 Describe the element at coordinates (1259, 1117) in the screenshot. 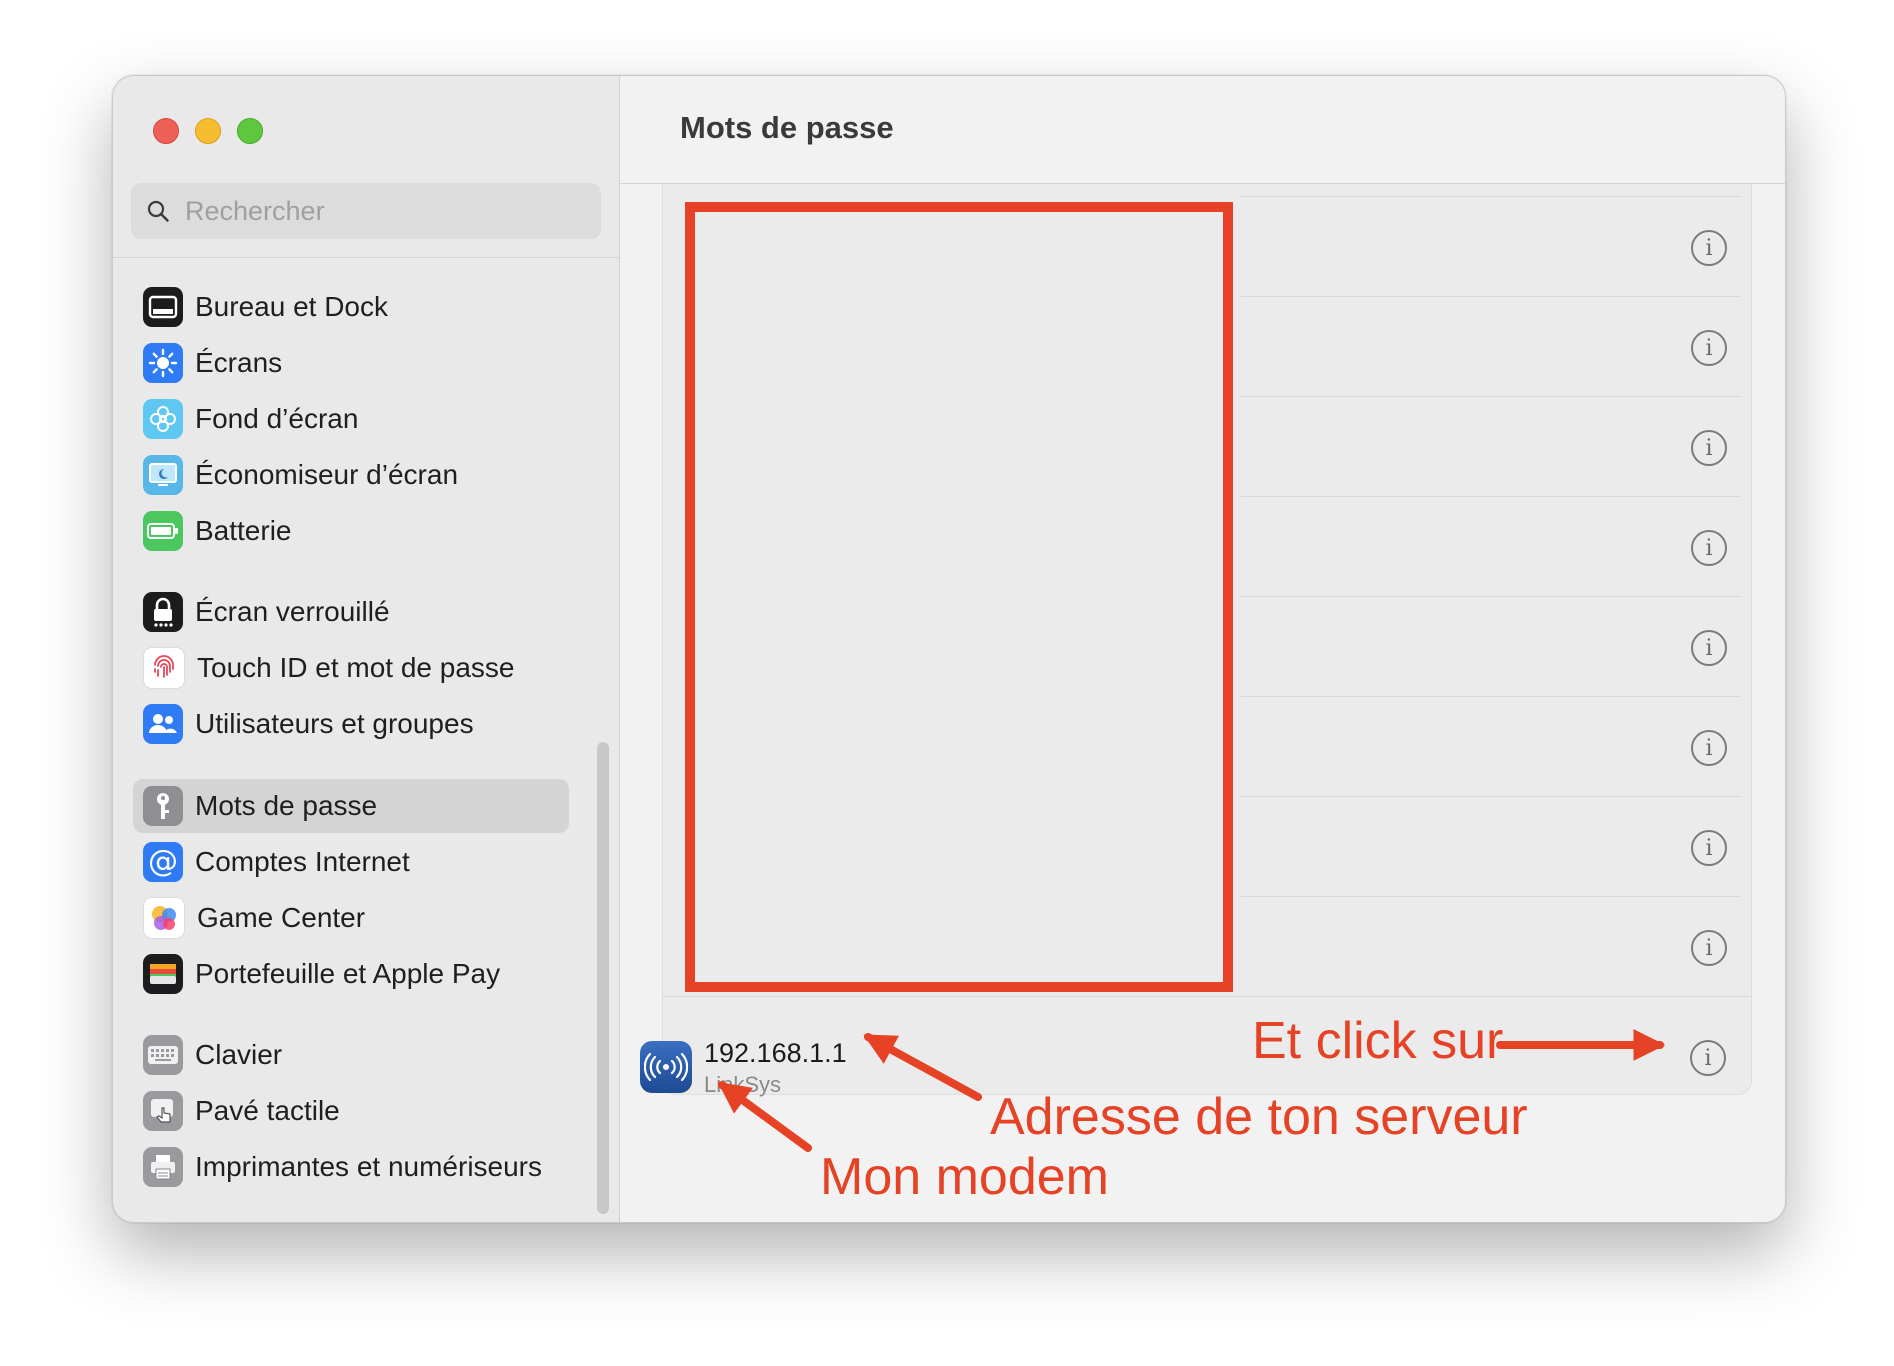

I see `annotation-server: Adresse de ton serveur` at that location.